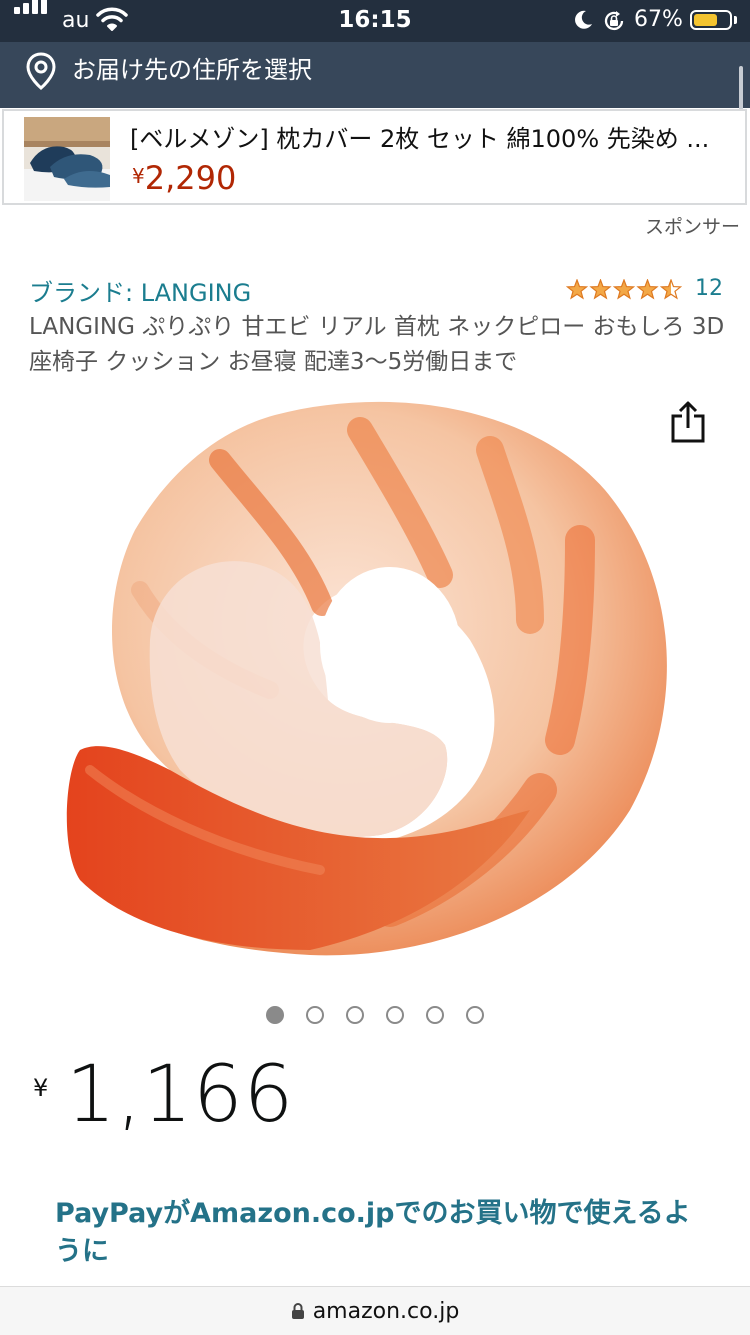  I want to click on lock-icon, so click(297, 1311).